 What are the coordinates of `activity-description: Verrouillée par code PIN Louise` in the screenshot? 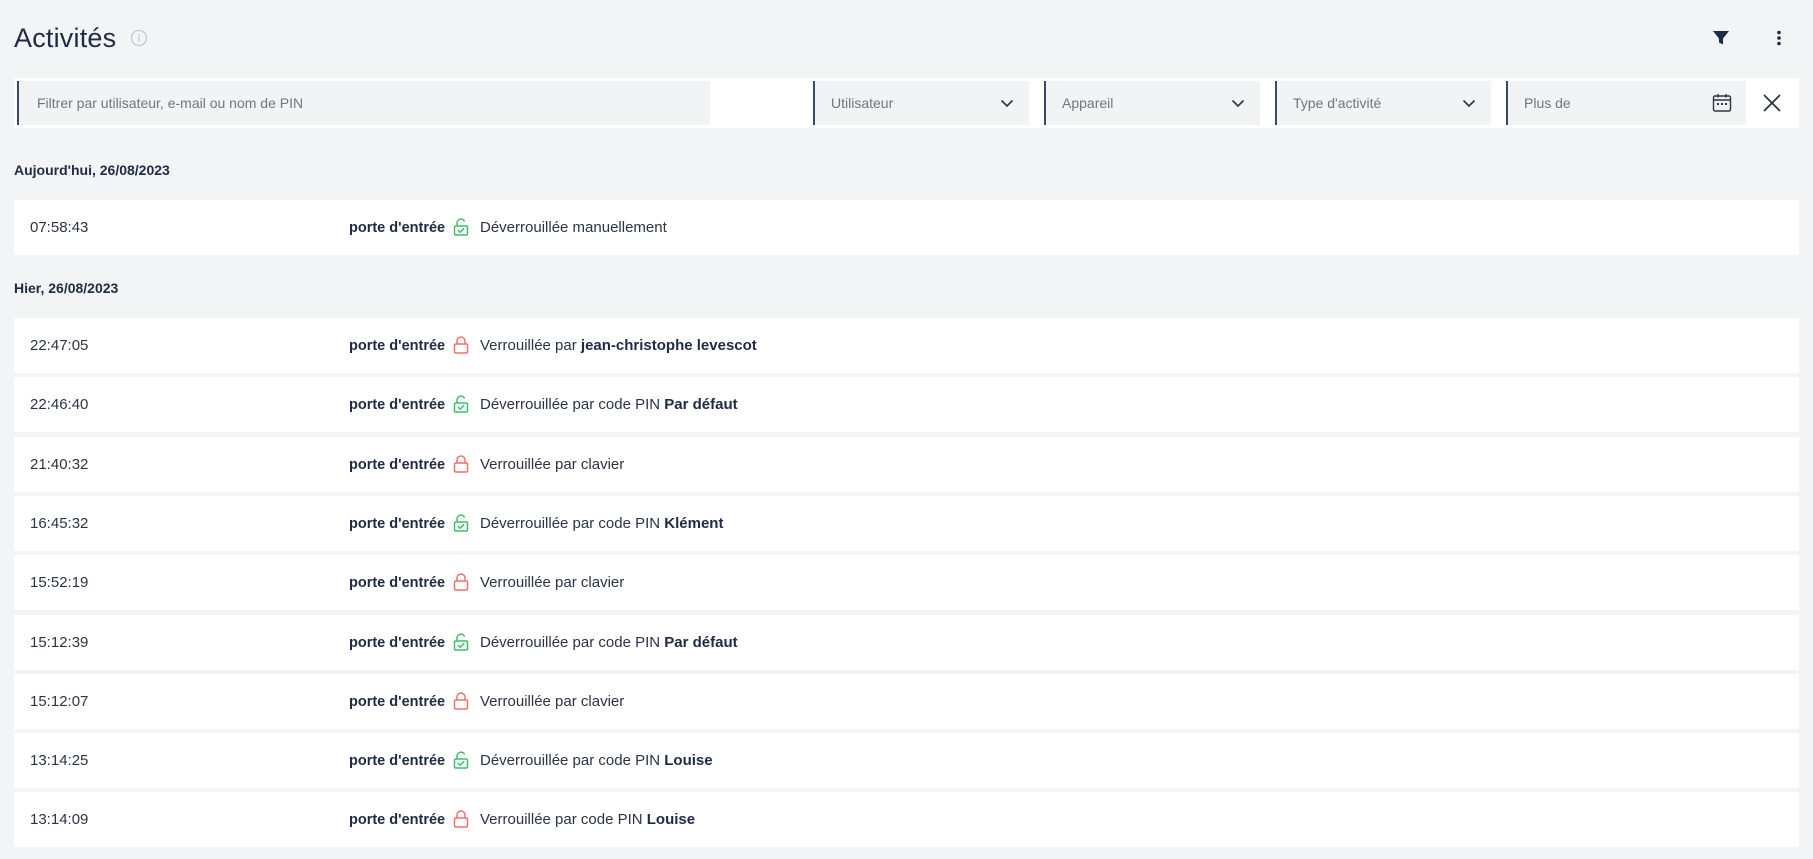 It's located at (587, 819).